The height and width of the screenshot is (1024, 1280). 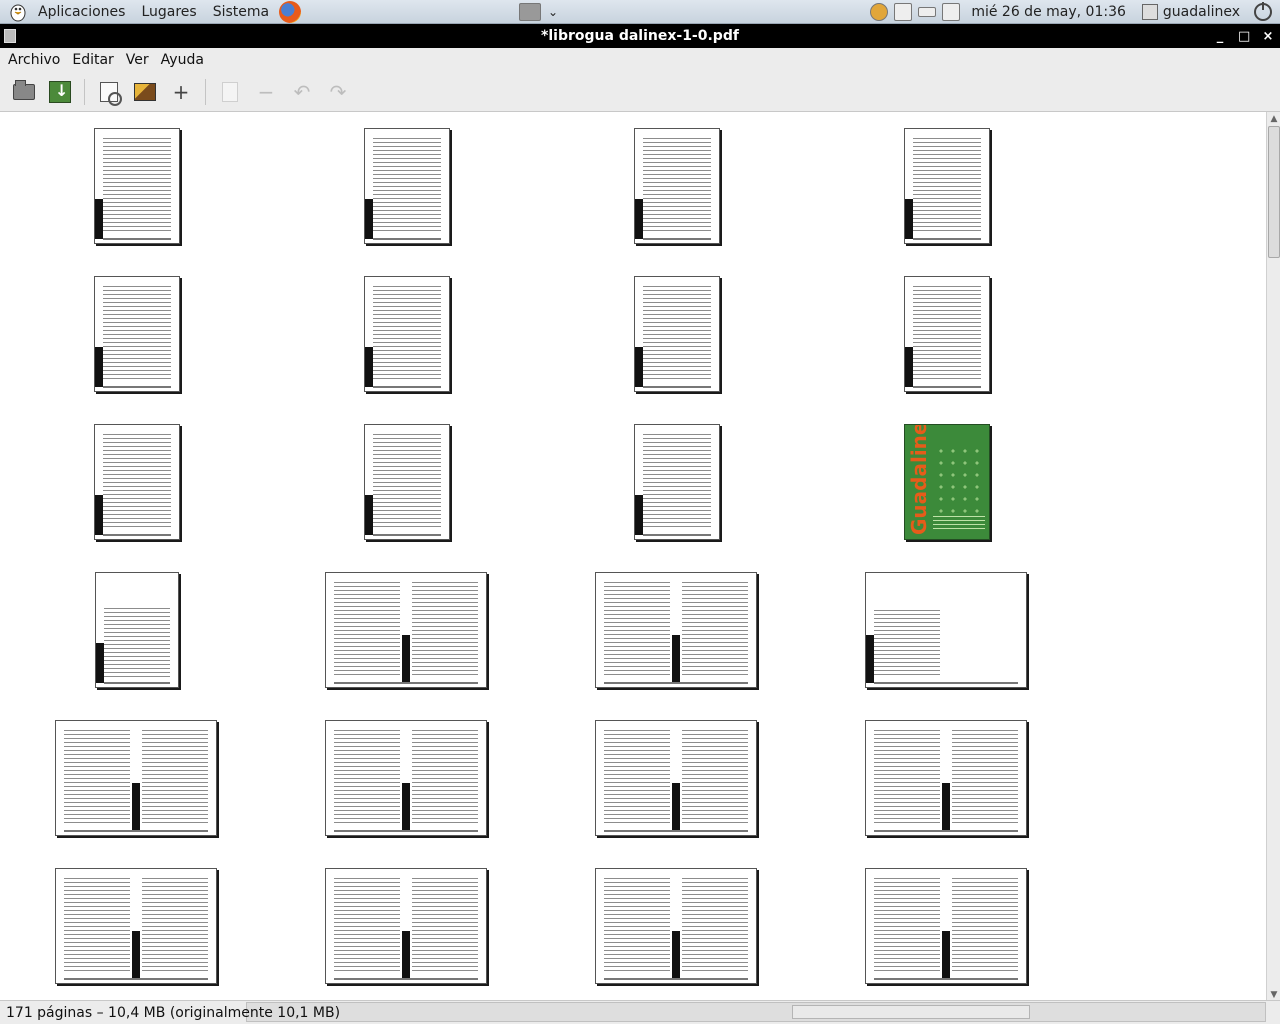 I want to click on panel-center-applet: ⌄, so click(x=539, y=12).